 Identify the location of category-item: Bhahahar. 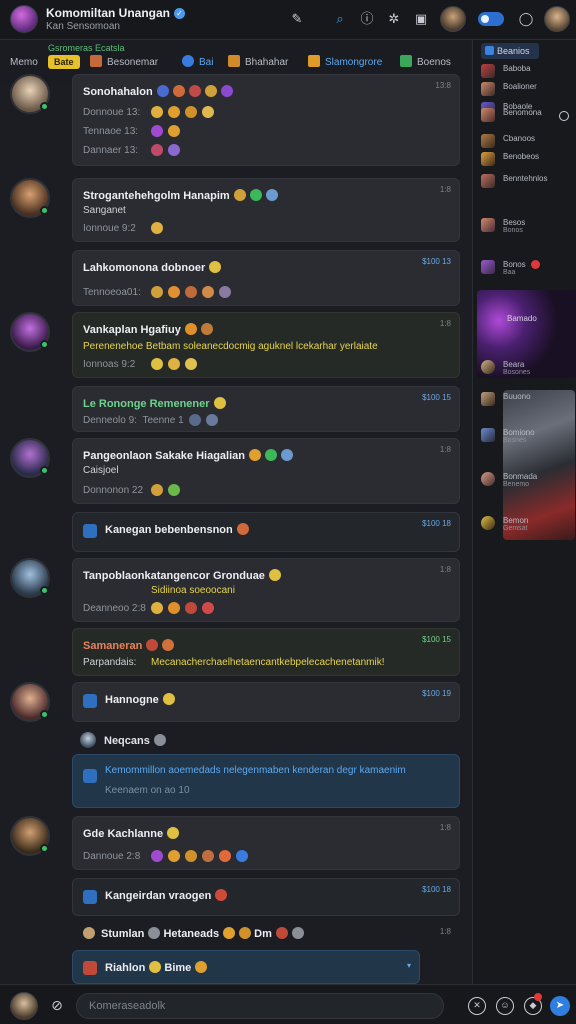
(258, 63).